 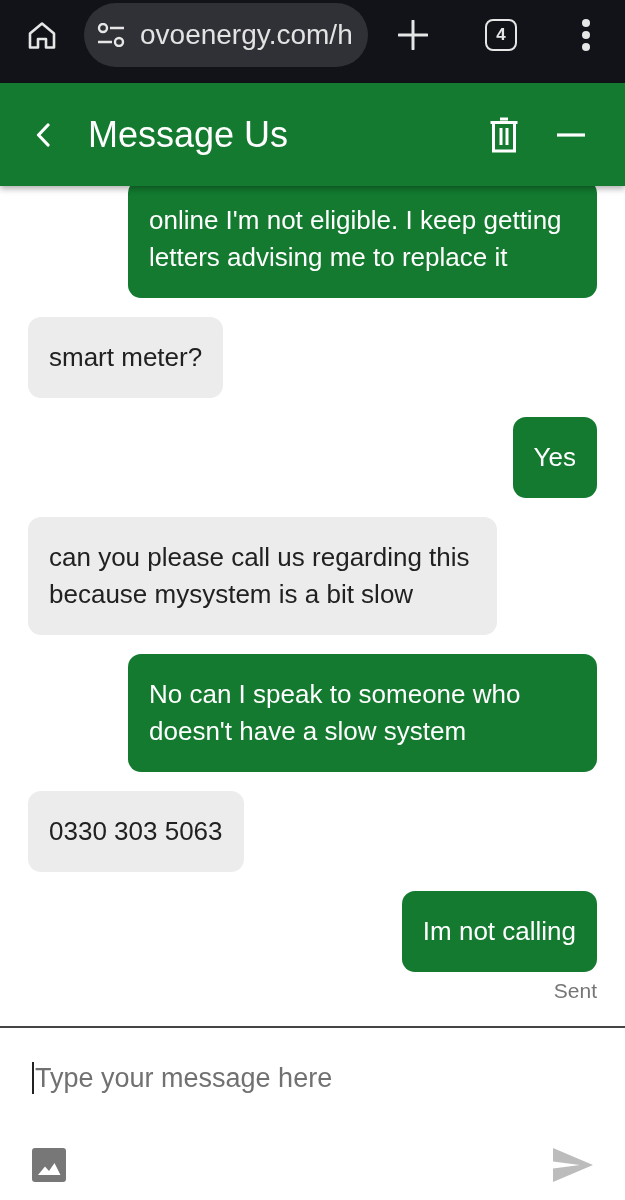 I want to click on menu-icon, so click(x=586, y=35).